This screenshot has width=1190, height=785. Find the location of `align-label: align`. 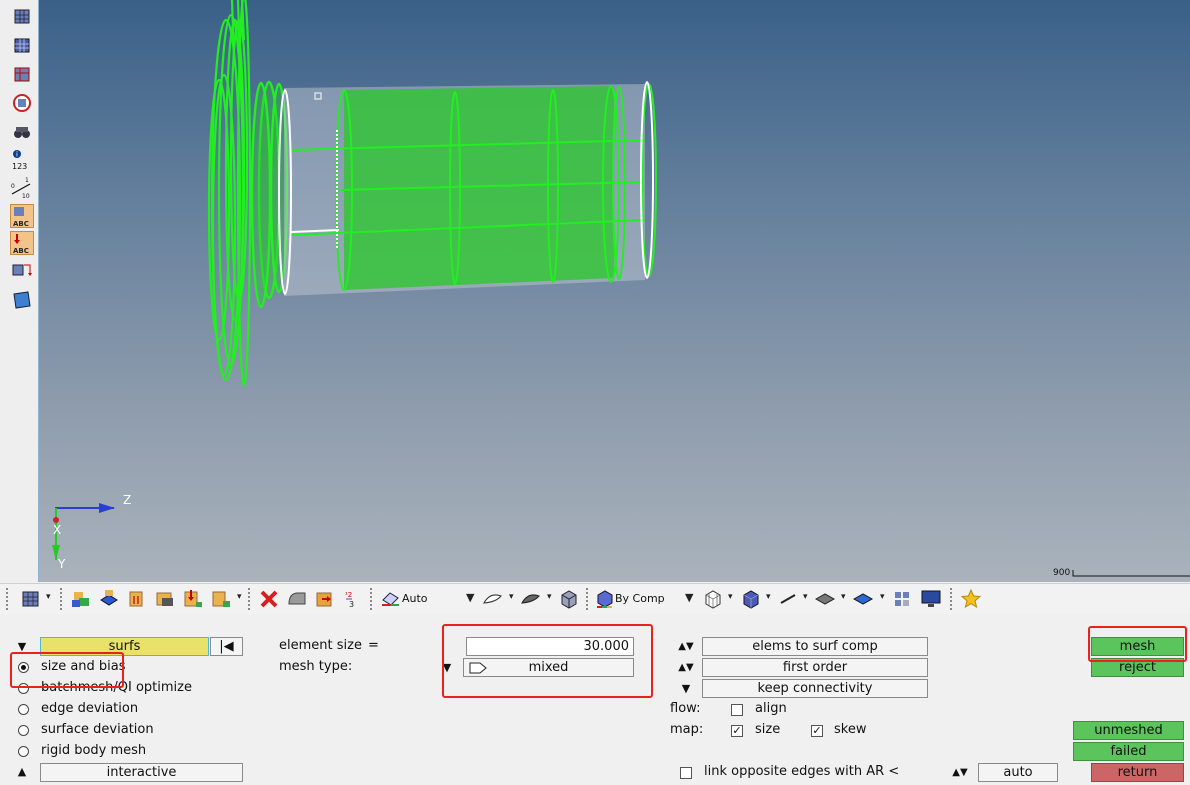

align-label: align is located at coordinates (771, 708).